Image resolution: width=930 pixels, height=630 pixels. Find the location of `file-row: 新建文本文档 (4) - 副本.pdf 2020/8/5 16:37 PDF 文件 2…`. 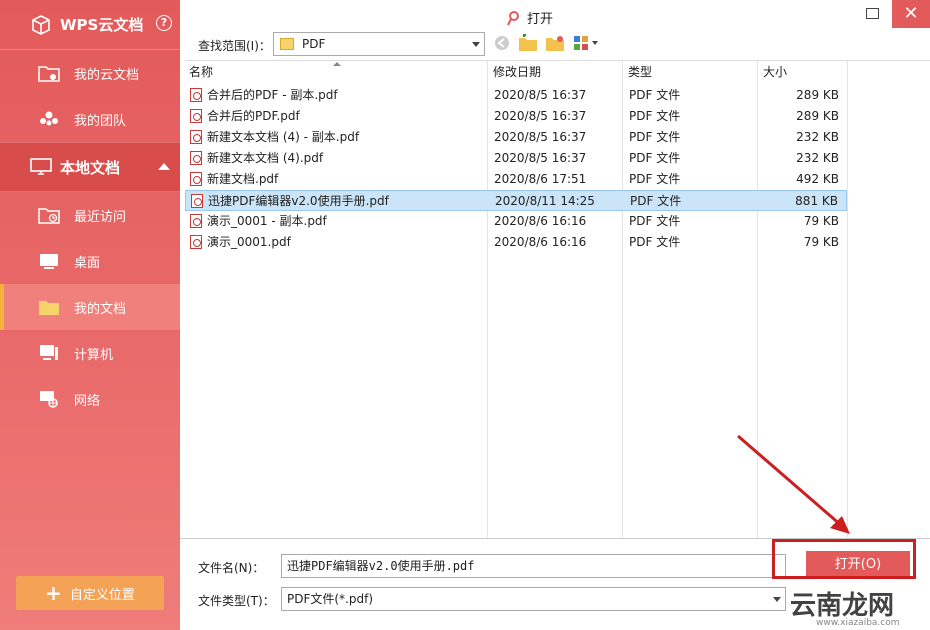

file-row: 新建文本文档 (4) - 副本.pdf 2020/8/5 16:37 PDF 文件 2… is located at coordinates (516, 137).